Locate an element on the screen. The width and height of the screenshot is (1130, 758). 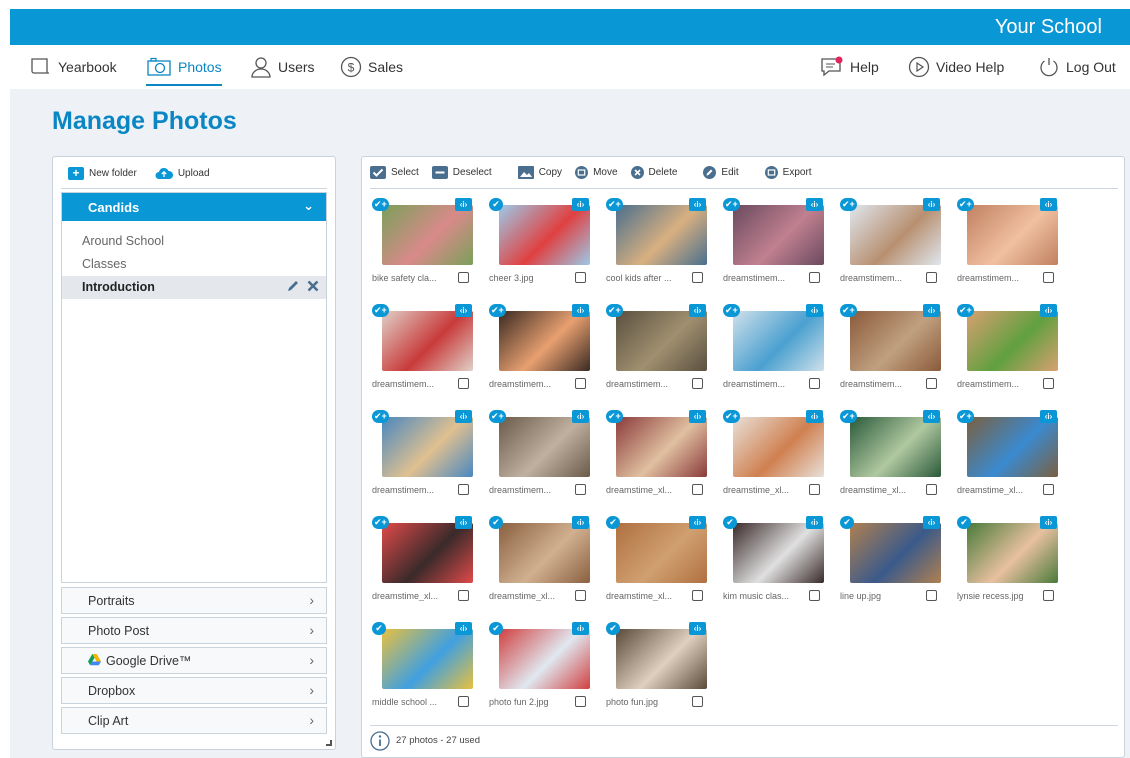
upload-button: Upload is located at coordinates (194, 173).